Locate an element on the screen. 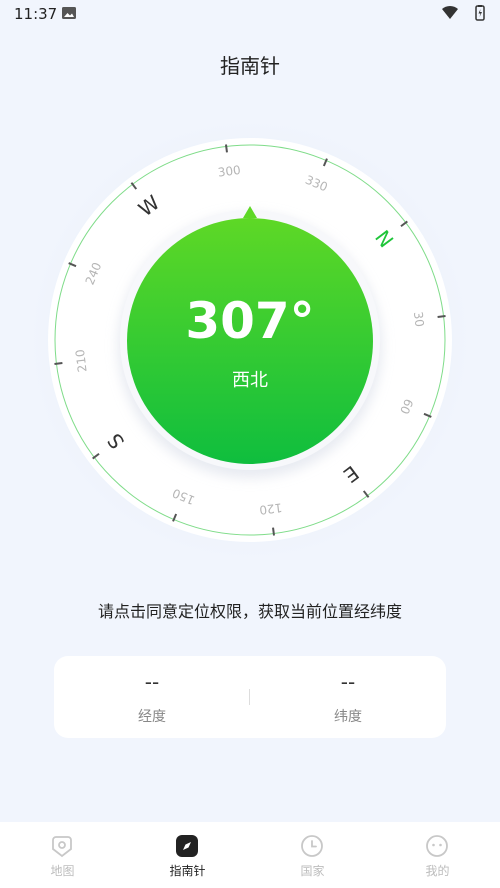 This screenshot has height=888, width=500. heading-direction: 西北 is located at coordinates (250, 380).